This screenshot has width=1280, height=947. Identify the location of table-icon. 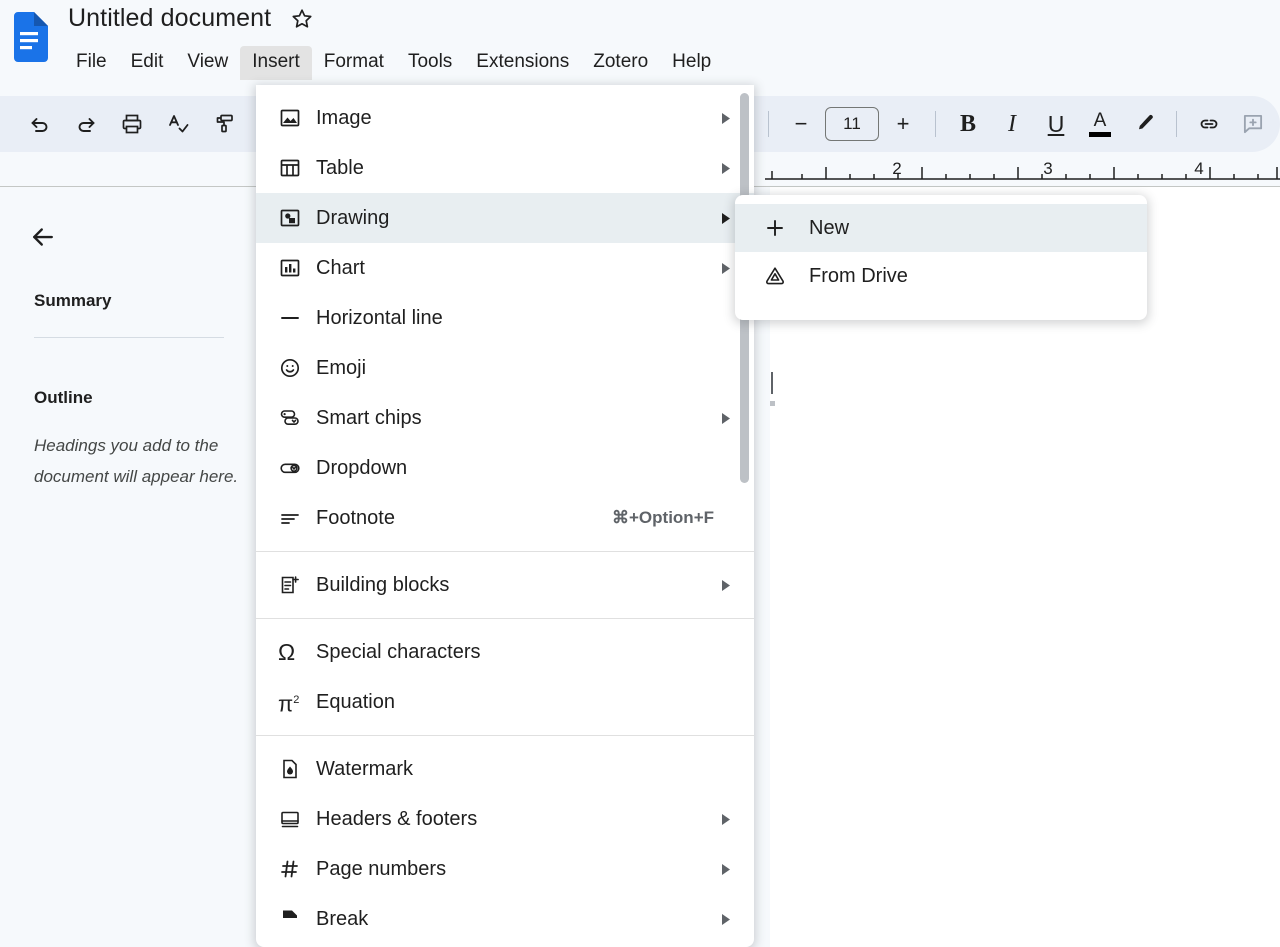
(297, 168).